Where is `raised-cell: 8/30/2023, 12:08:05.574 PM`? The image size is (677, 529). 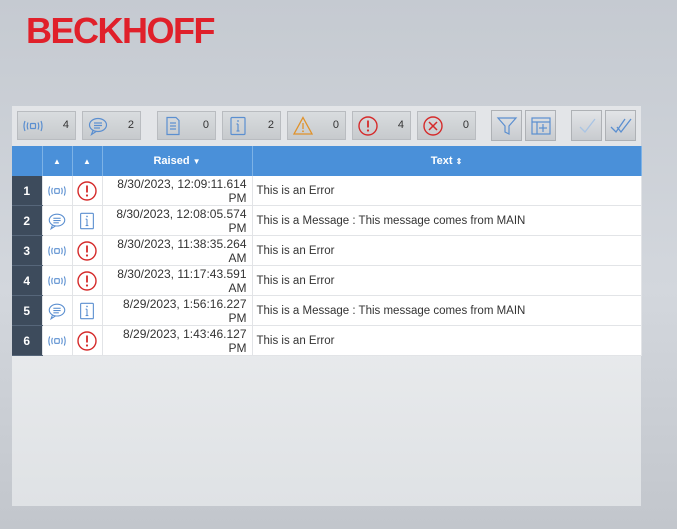
raised-cell: 8/30/2023, 12:08:05.574 PM is located at coordinates (177, 220).